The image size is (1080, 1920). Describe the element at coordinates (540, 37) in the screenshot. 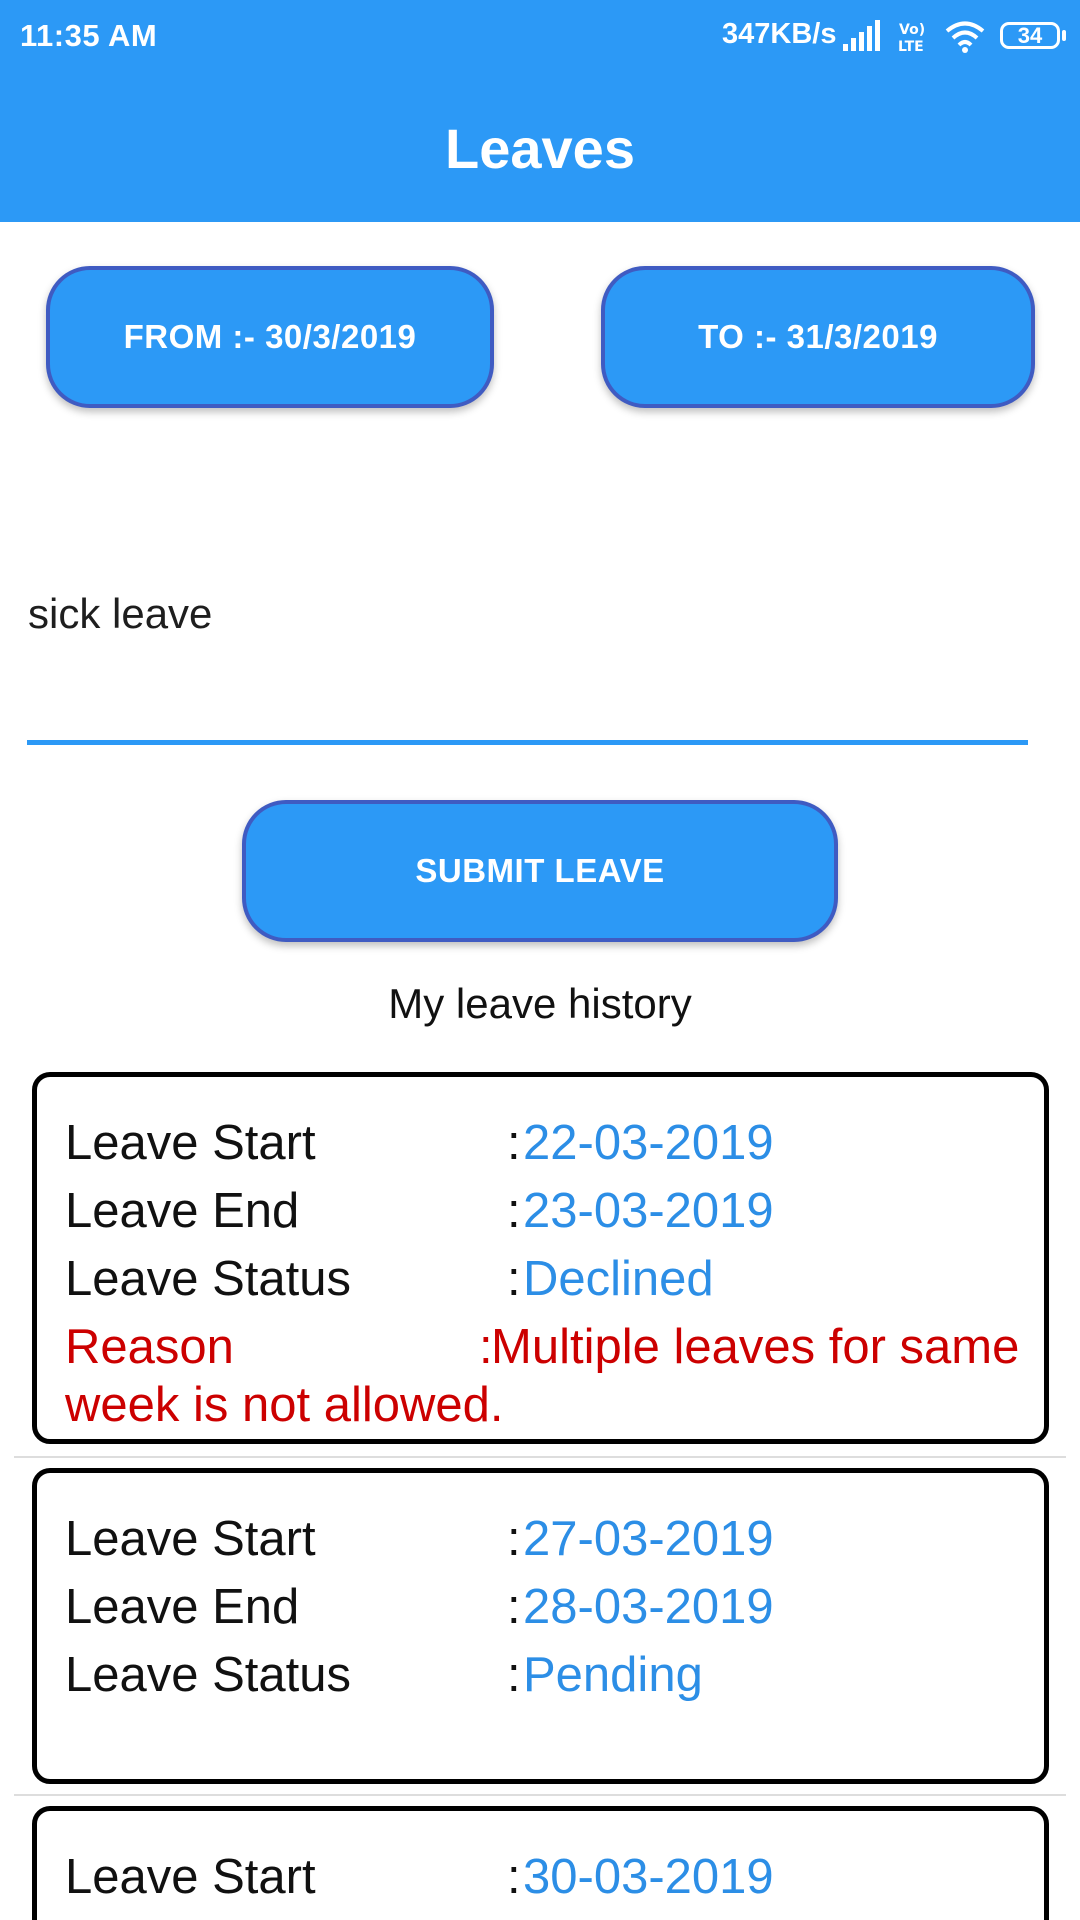

I see `status-bar: 11:35 AM 347KB/s Vo) LTE 34` at that location.